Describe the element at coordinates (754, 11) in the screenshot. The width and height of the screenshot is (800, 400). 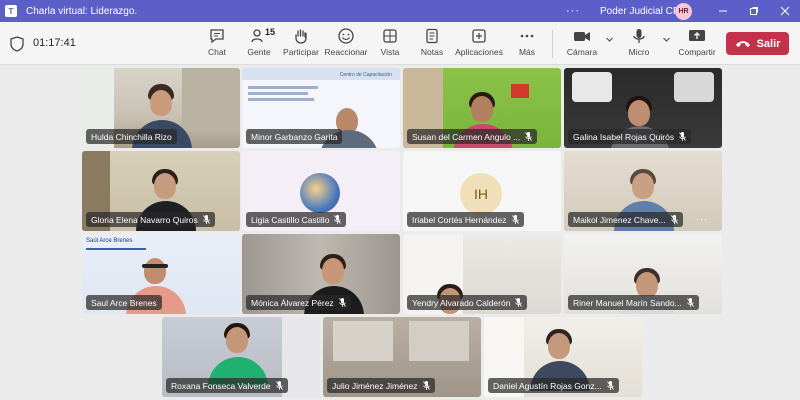
I see `maximize-icon` at that location.